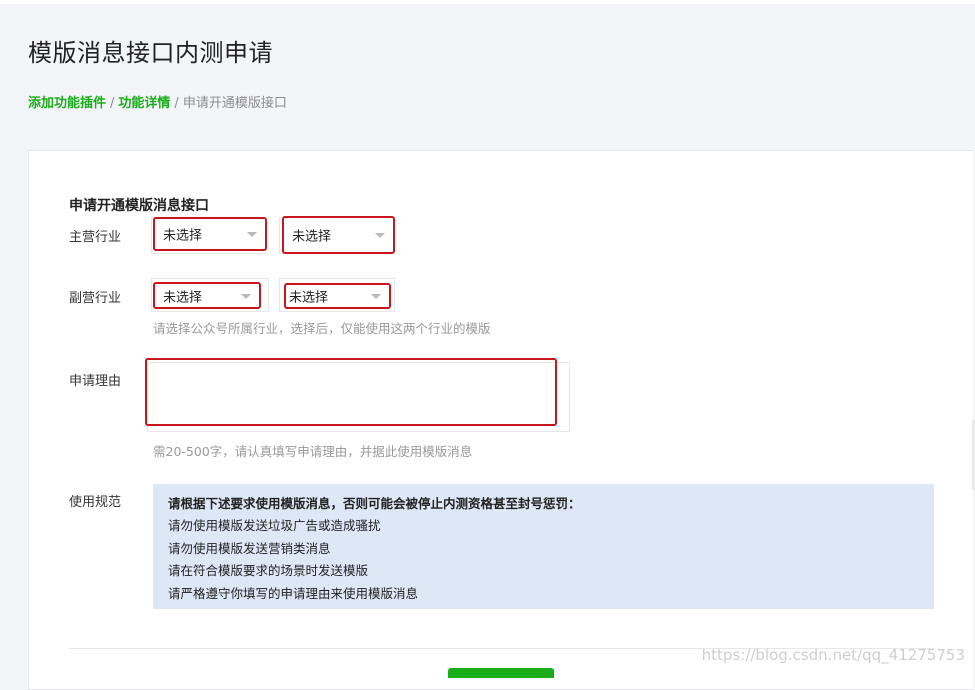 Image resolution: width=975 pixels, height=690 pixels. Describe the element at coordinates (95, 298) in the screenshot. I see `secondary-industry-label: 副营行业` at that location.